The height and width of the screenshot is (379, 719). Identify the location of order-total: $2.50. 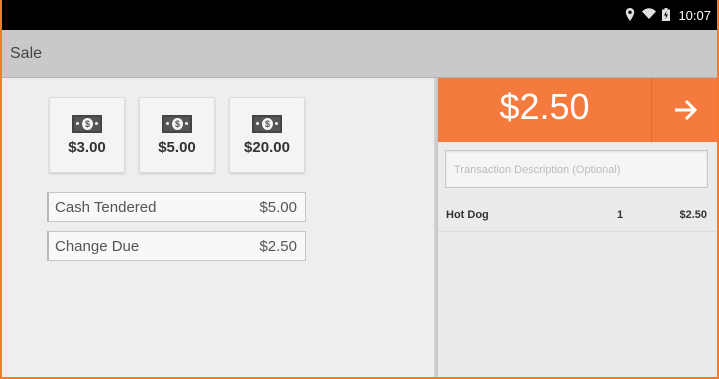
(544, 106).